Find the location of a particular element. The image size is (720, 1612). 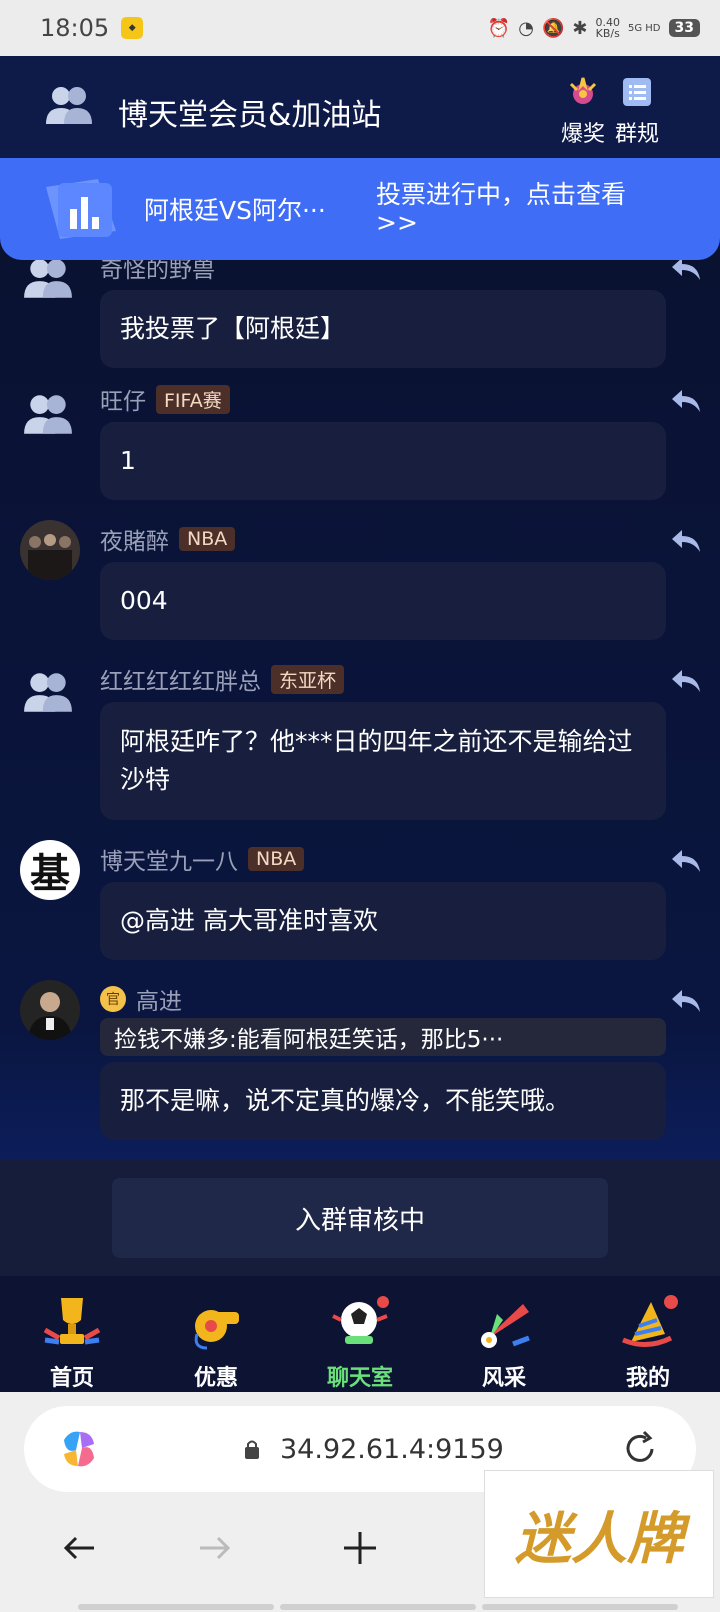

reload-icon is located at coordinates (640, 1449).